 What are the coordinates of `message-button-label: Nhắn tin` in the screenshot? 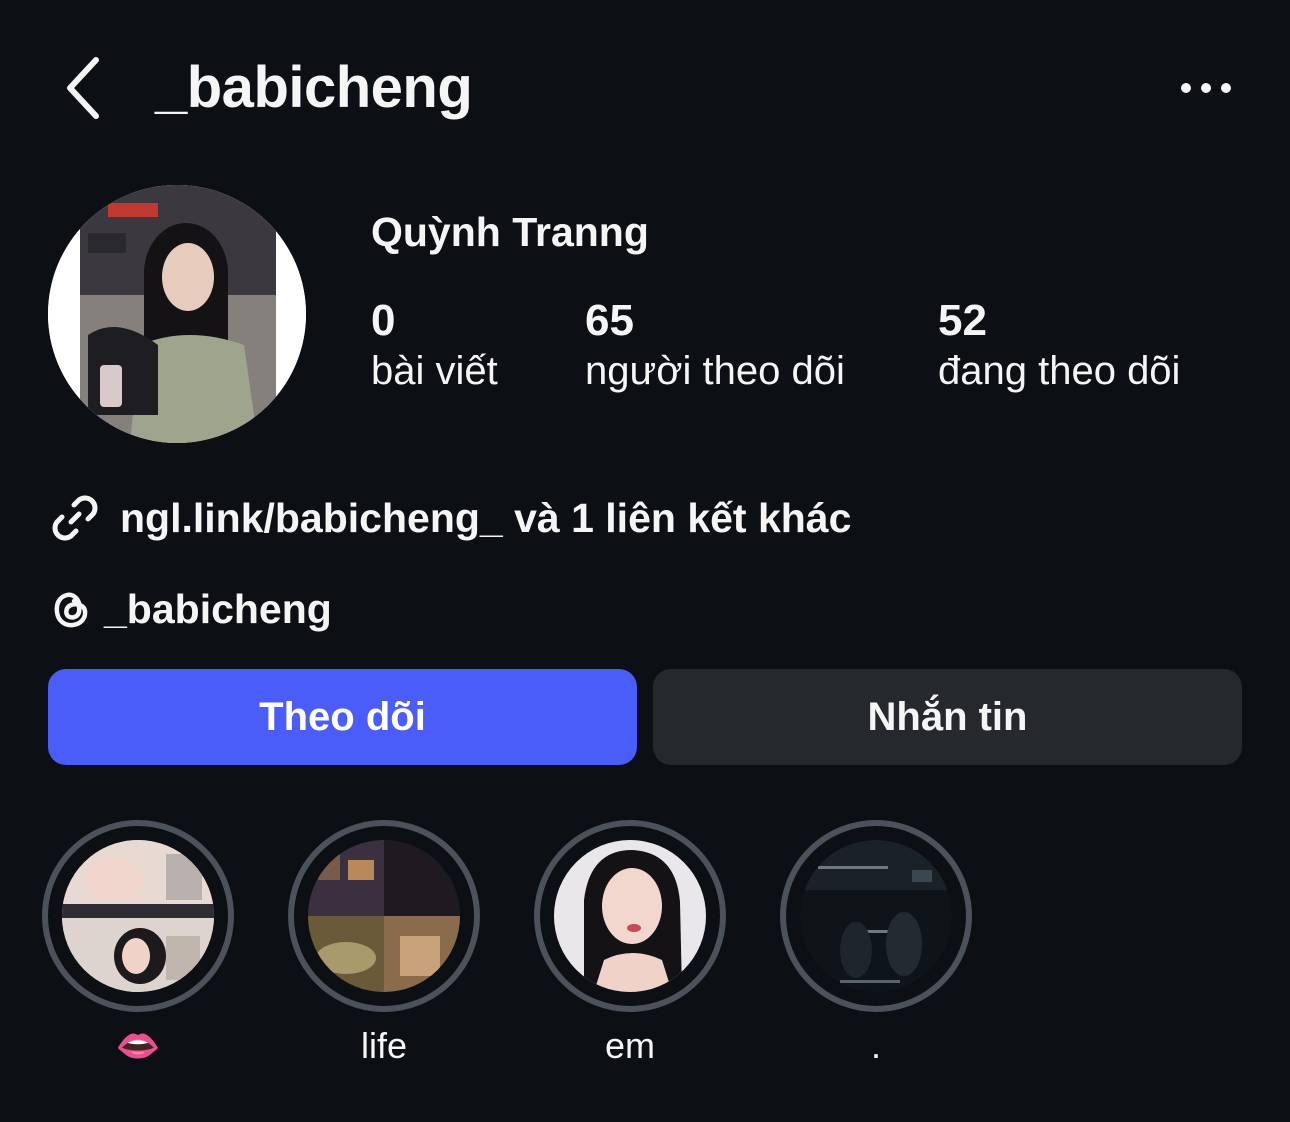 It's located at (947, 716).